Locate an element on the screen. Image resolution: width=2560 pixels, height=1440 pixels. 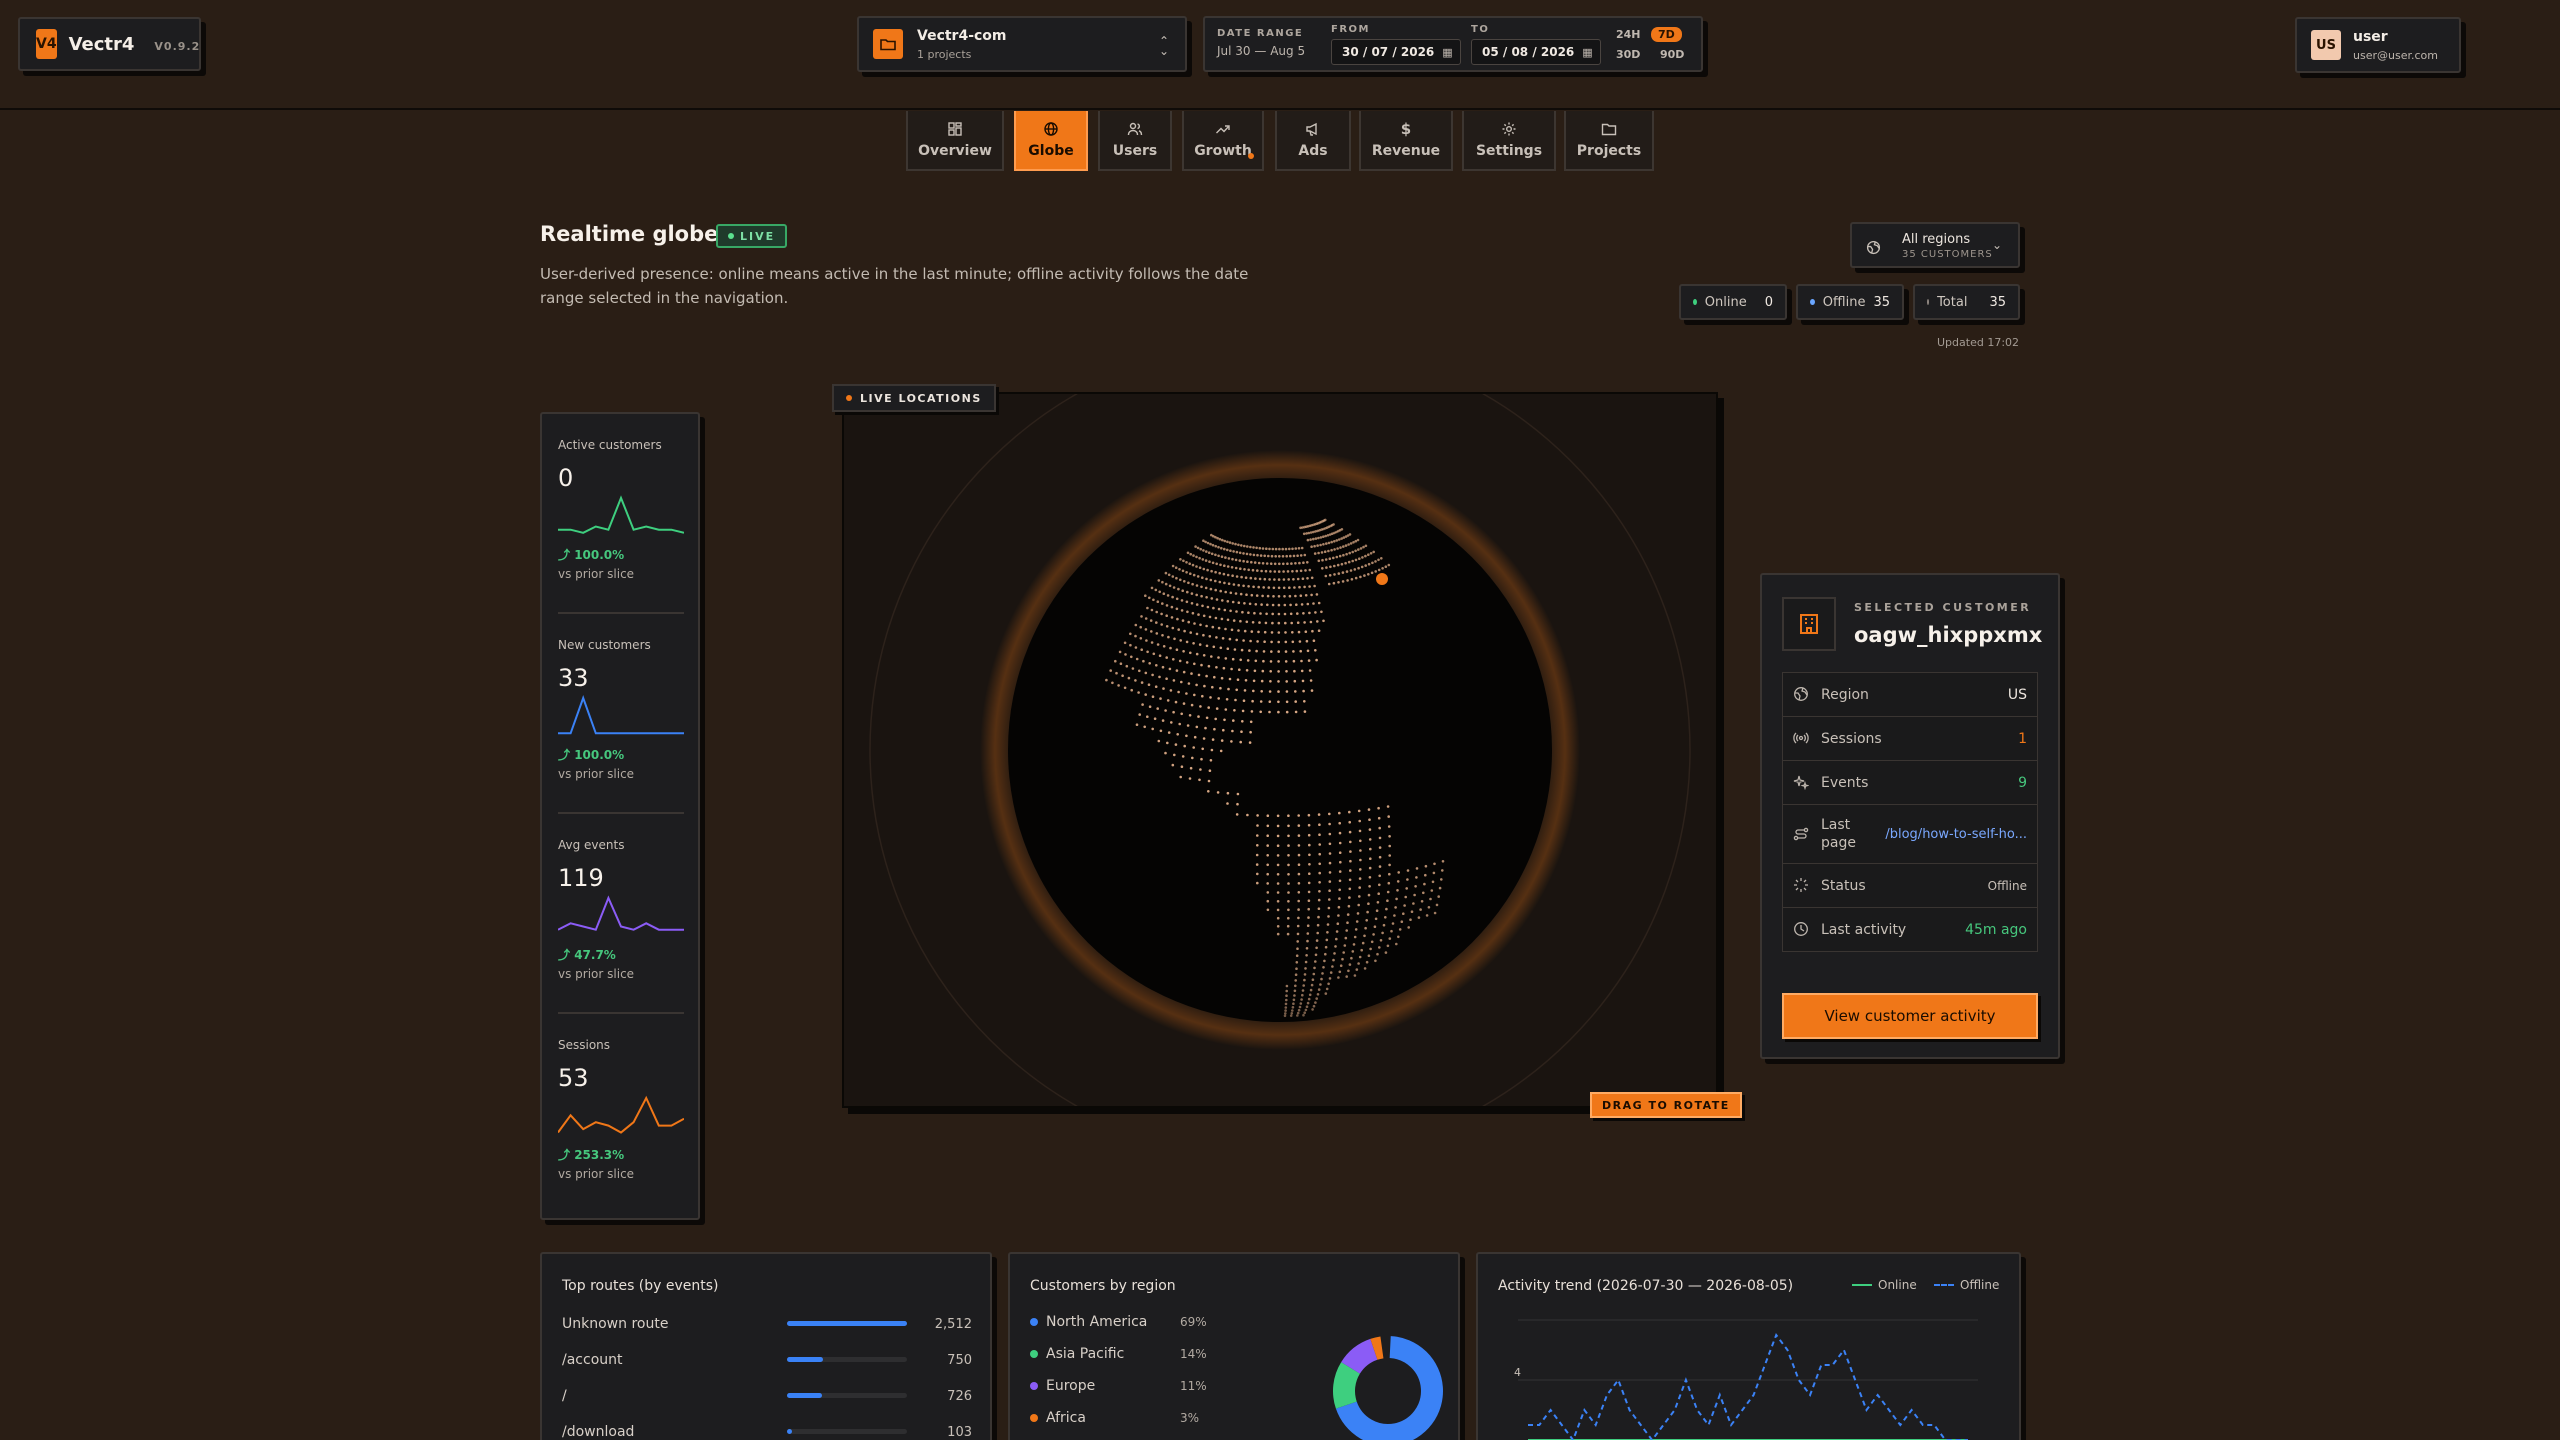
brand-logo: V4 is located at coordinates (46, 44).